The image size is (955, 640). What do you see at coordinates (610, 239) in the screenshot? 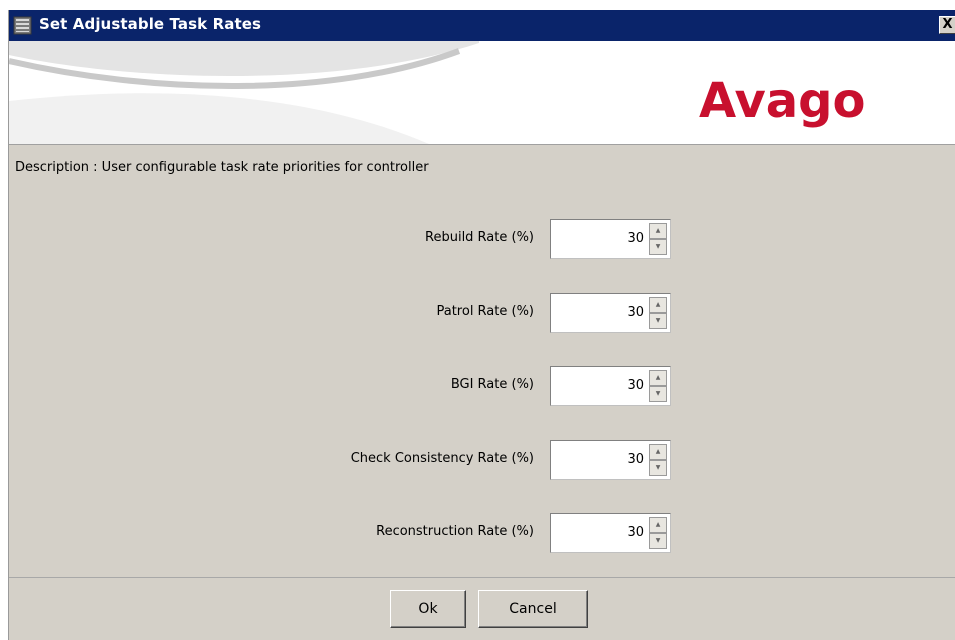
I see `rebuild-rate-spinner: 30 ▲ ▼` at bounding box center [610, 239].